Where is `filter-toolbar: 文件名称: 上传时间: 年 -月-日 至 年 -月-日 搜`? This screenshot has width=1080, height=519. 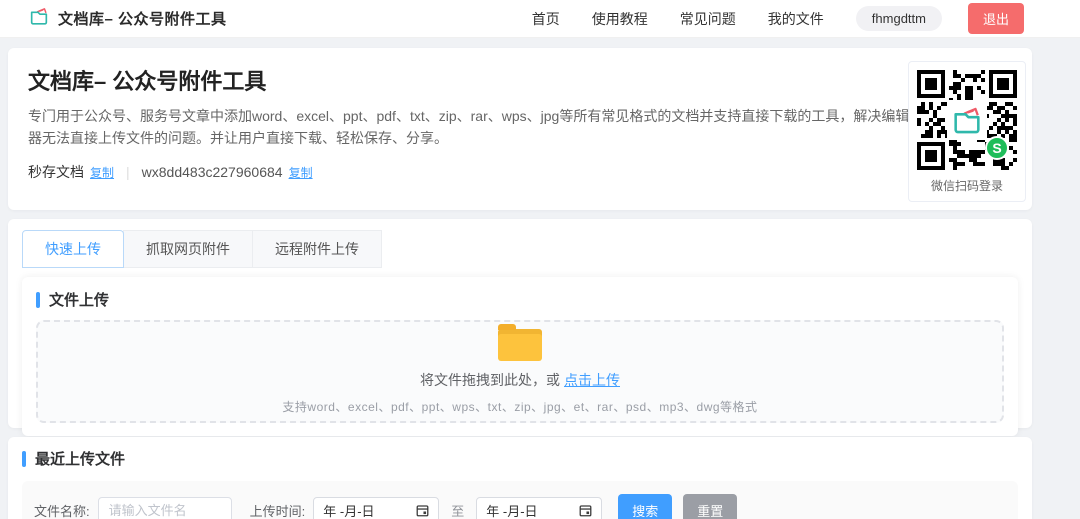
filter-toolbar: 文件名称: 上传时间: 年 -月-日 至 年 -月-日 搜 is located at coordinates (520, 500).